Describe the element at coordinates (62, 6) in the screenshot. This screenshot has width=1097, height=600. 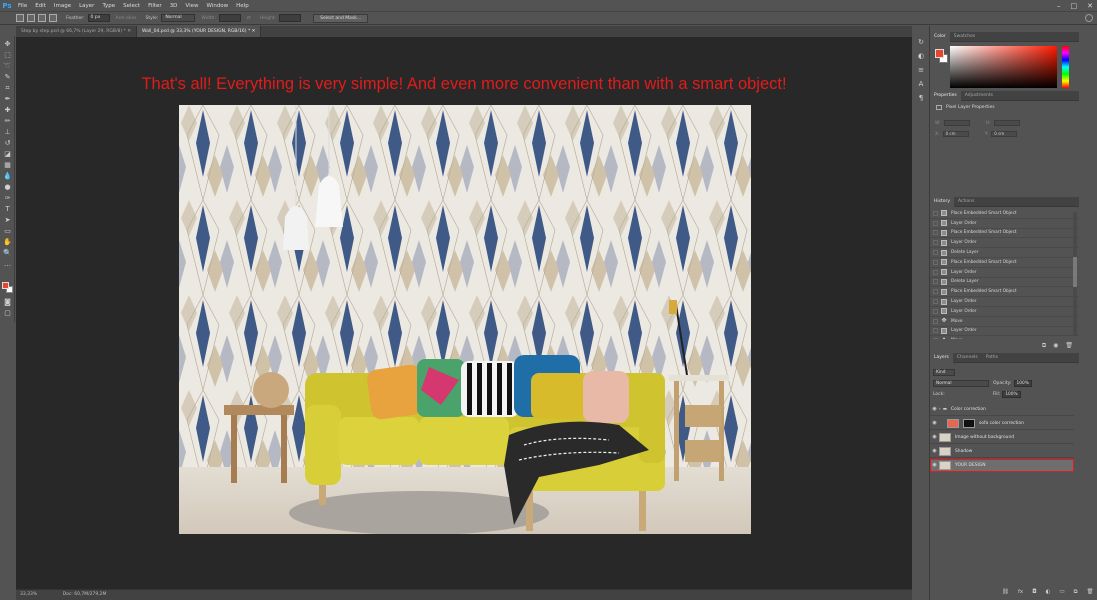
I see `menu-image: Image` at that location.